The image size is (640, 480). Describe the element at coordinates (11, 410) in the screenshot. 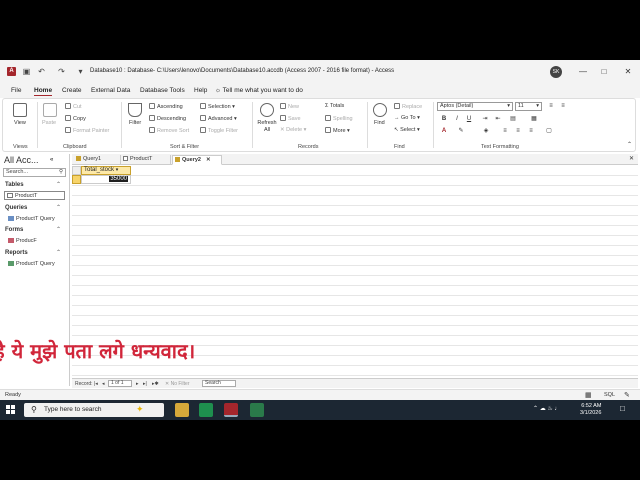

I see `windows-start-icon` at that location.